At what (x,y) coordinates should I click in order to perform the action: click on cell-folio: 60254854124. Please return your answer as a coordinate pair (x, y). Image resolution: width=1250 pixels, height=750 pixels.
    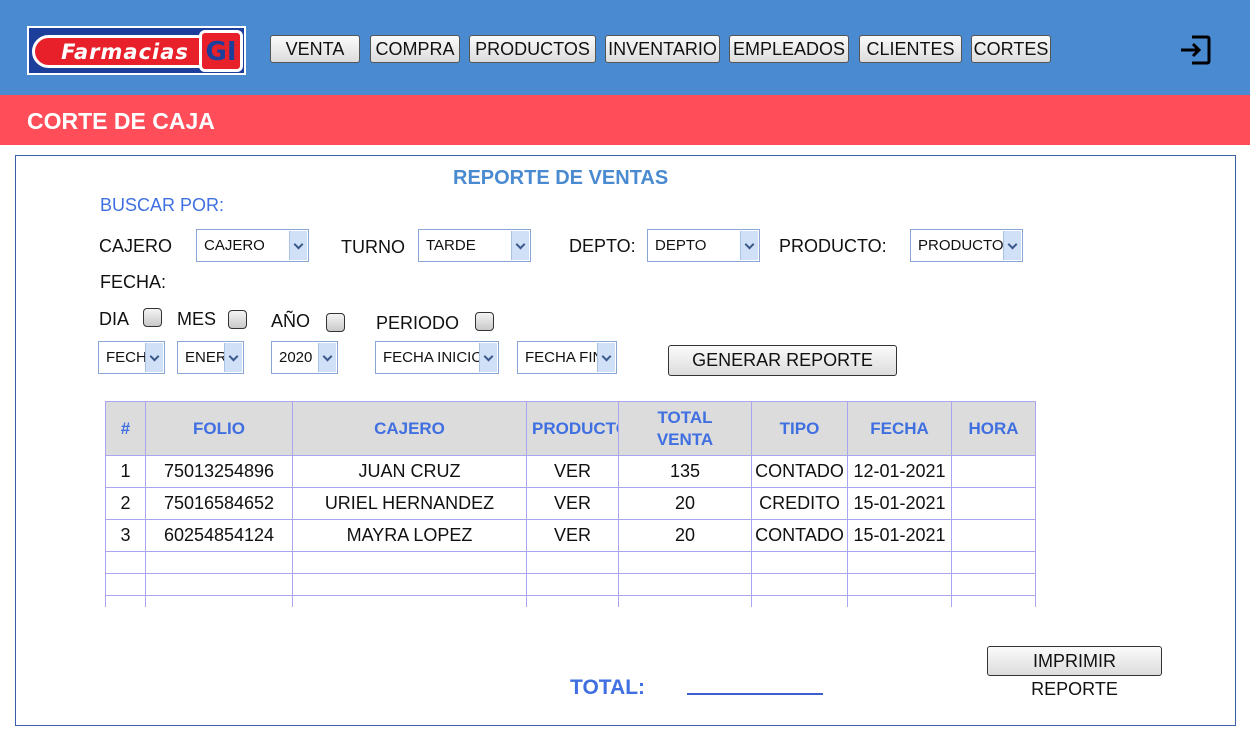
    Looking at the image, I should click on (219, 535).